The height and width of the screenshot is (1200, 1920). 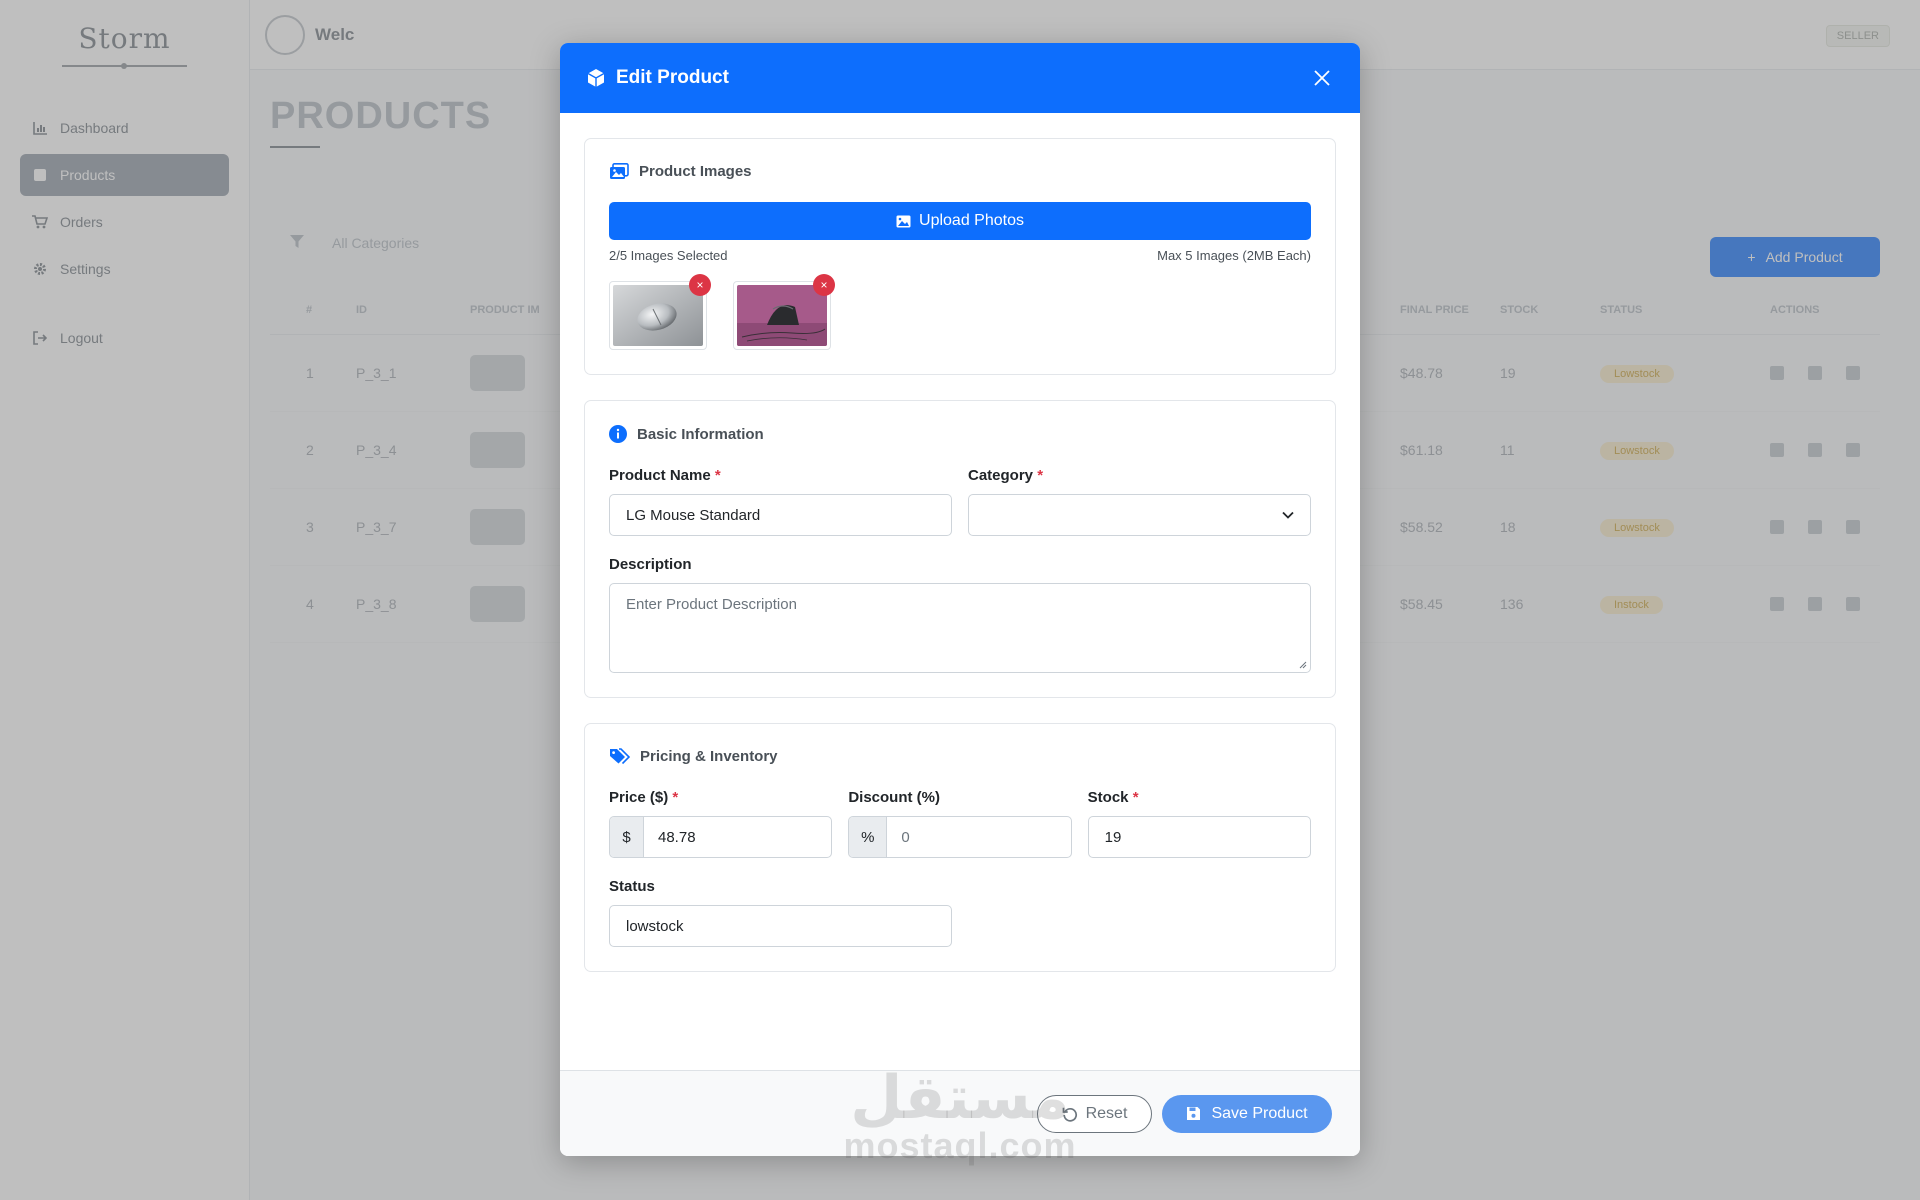 I want to click on save-product-button: Save Product, so click(x=1247, y=1113).